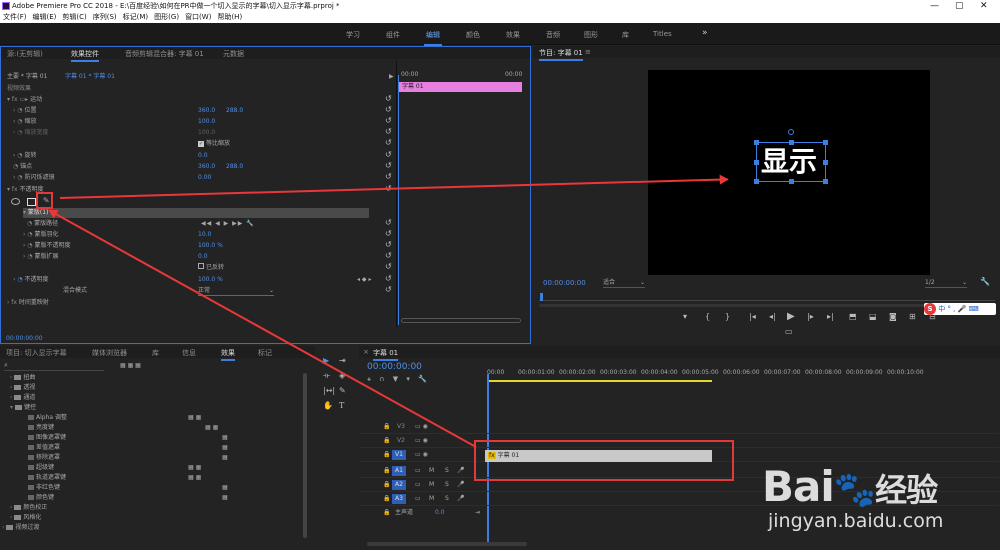  What do you see at coordinates (210, 280) in the screenshot?
I see `opacity-value: 100.0 %` at bounding box center [210, 280].